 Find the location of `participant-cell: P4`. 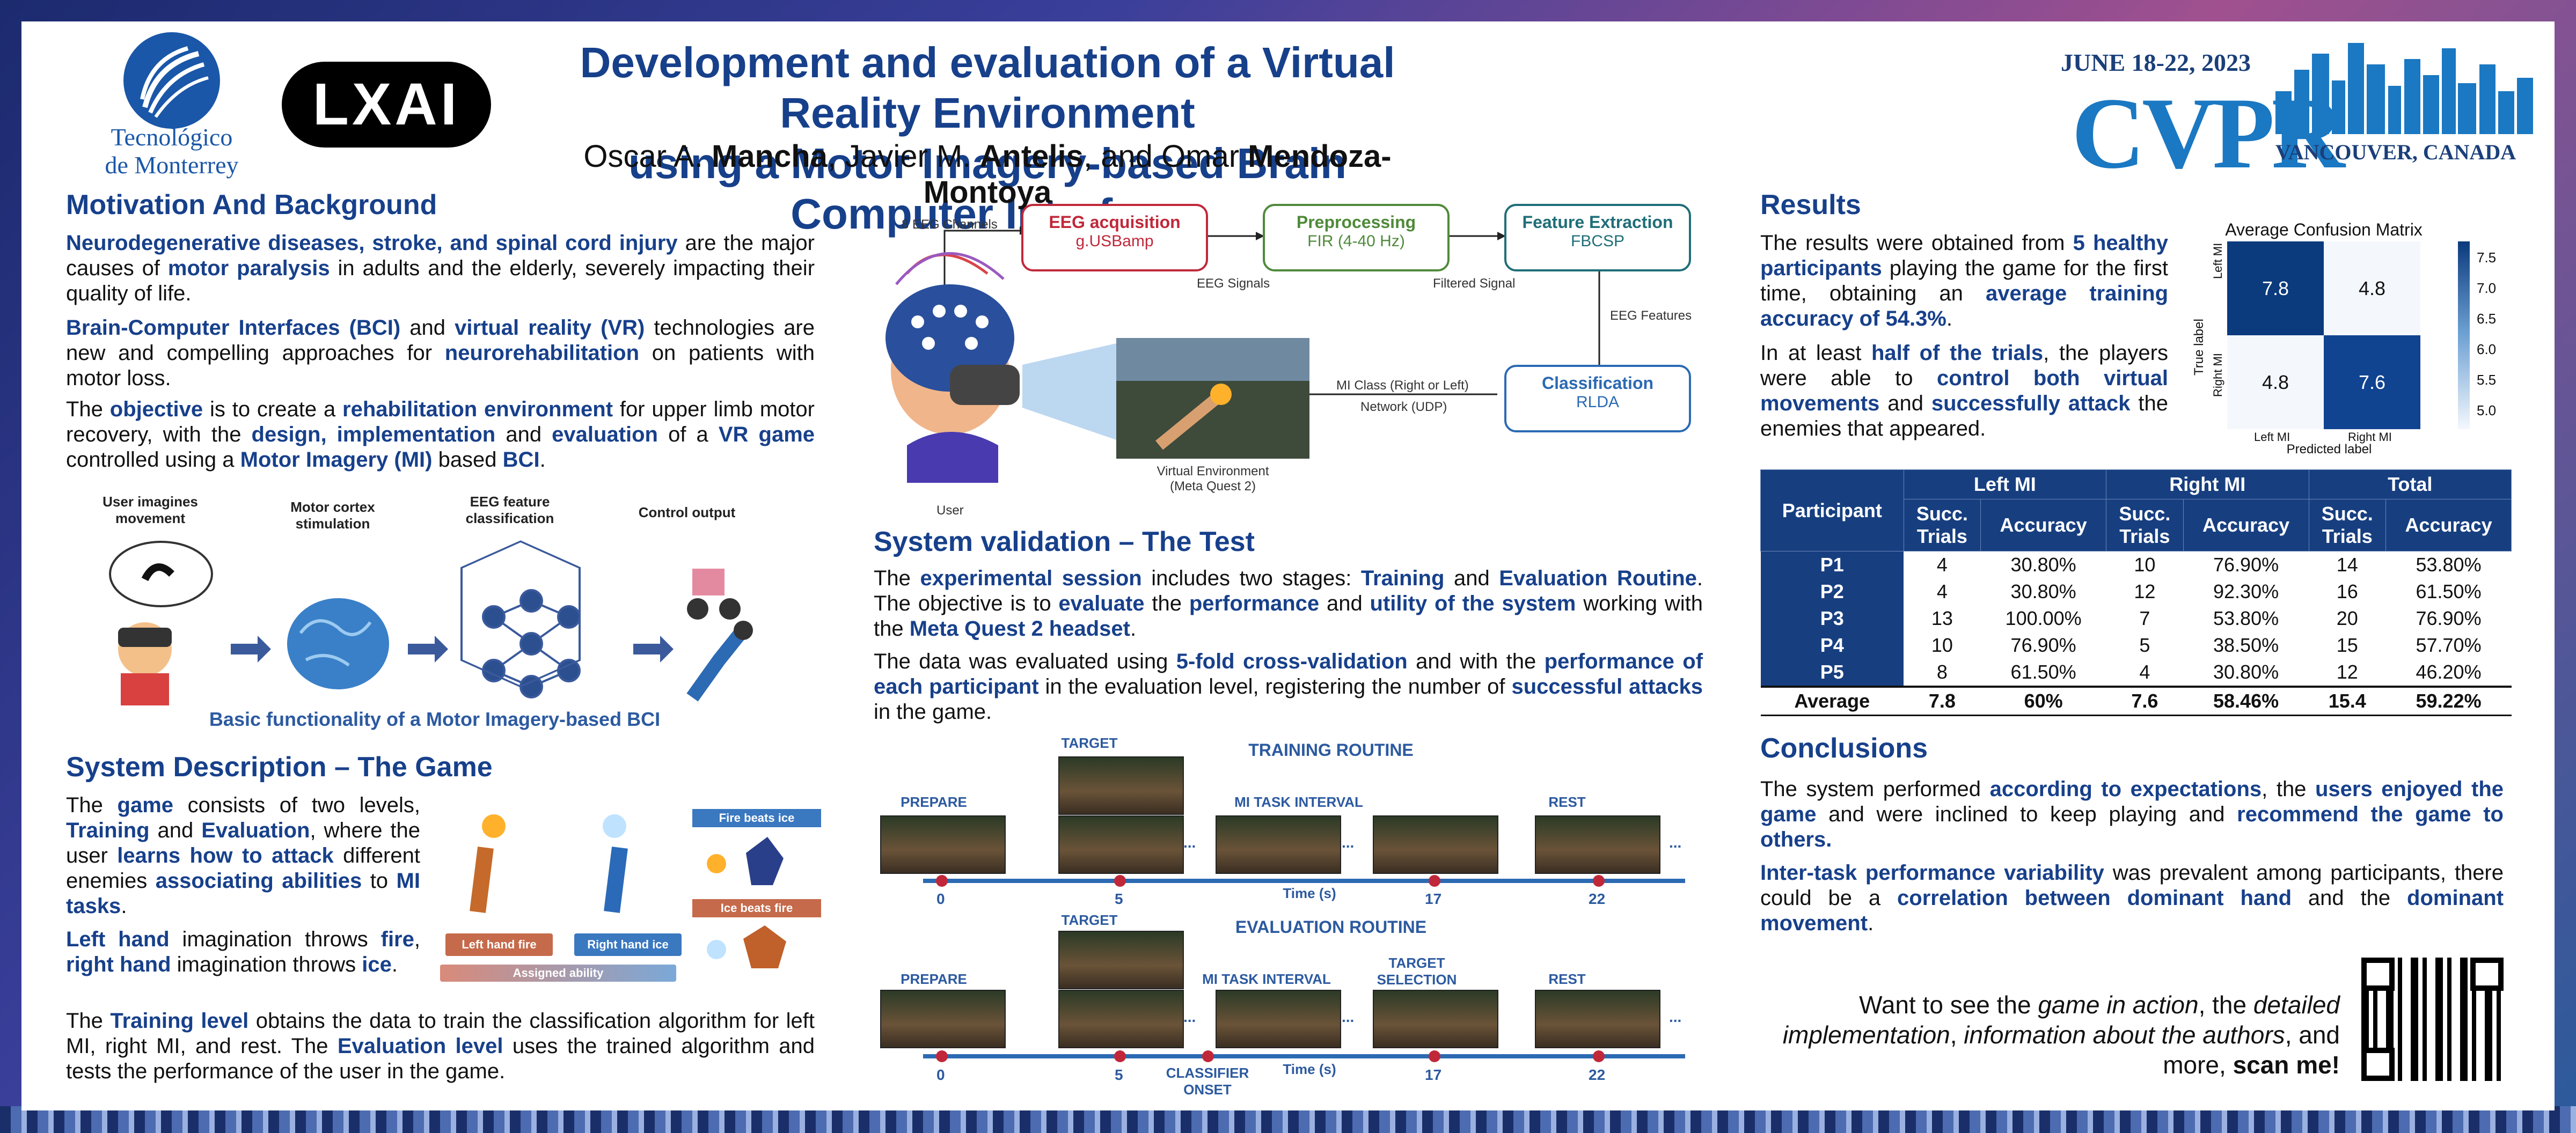

participant-cell: P4 is located at coordinates (1832, 645).